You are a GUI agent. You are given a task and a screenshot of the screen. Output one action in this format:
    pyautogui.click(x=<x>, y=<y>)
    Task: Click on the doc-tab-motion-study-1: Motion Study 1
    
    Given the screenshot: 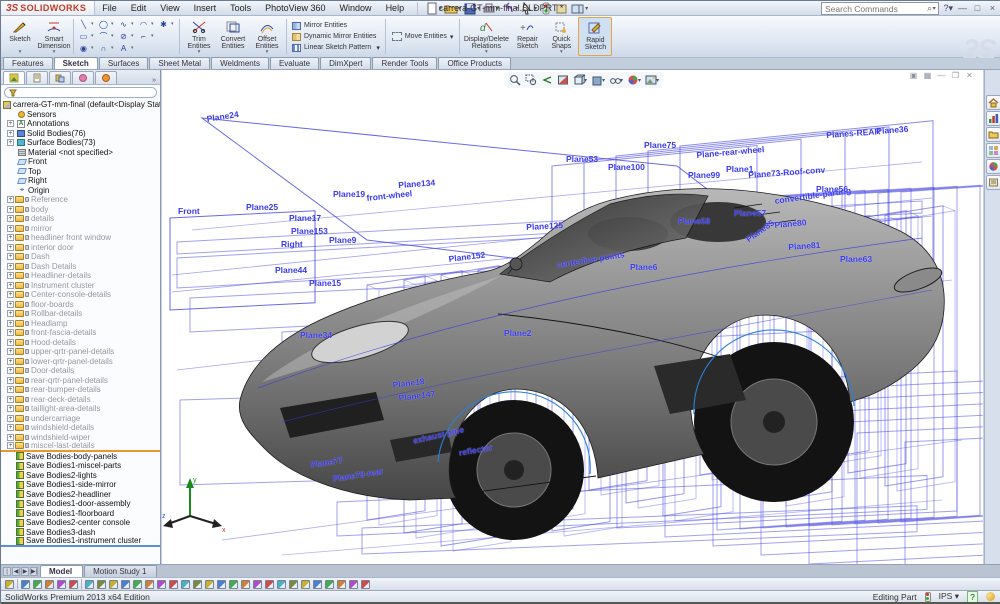 What is the action you would take?
    pyautogui.click(x=121, y=571)
    